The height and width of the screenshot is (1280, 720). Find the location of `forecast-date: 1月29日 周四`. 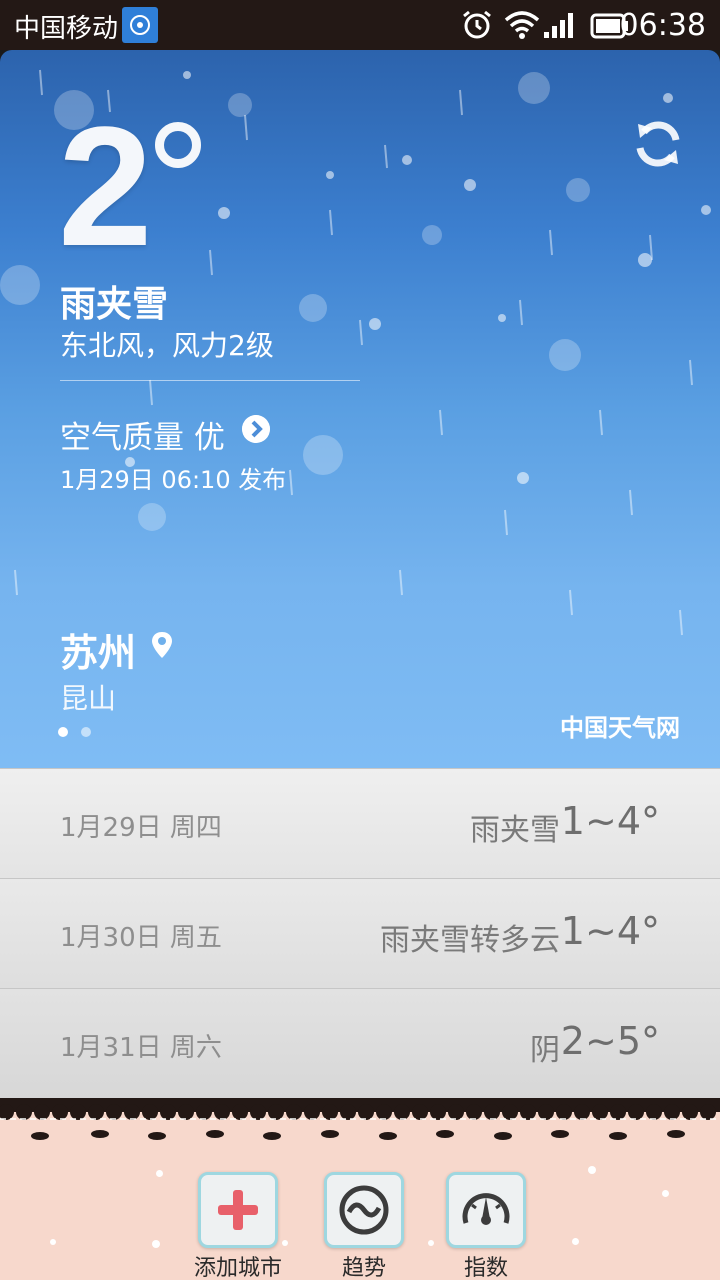

forecast-date: 1月29日 周四 is located at coordinates (141, 828).